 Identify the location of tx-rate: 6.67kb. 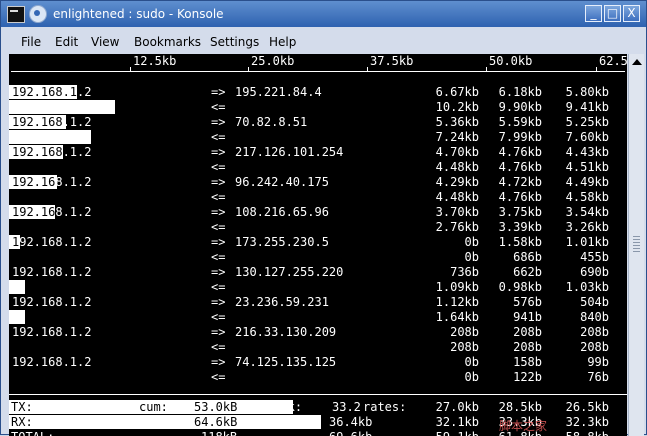
(457, 92).